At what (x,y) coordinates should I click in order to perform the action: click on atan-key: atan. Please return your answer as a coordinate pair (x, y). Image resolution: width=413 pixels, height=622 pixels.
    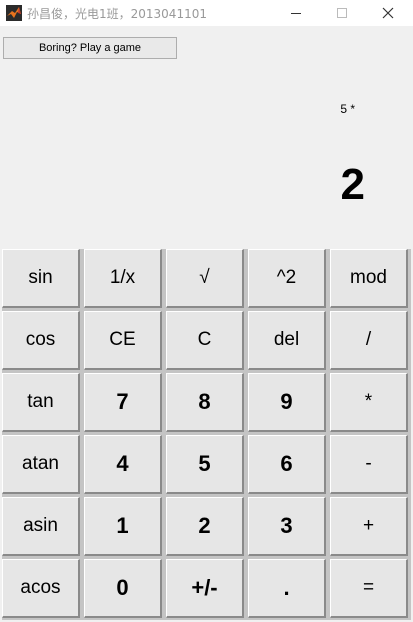
    Looking at the image, I should click on (41, 464).